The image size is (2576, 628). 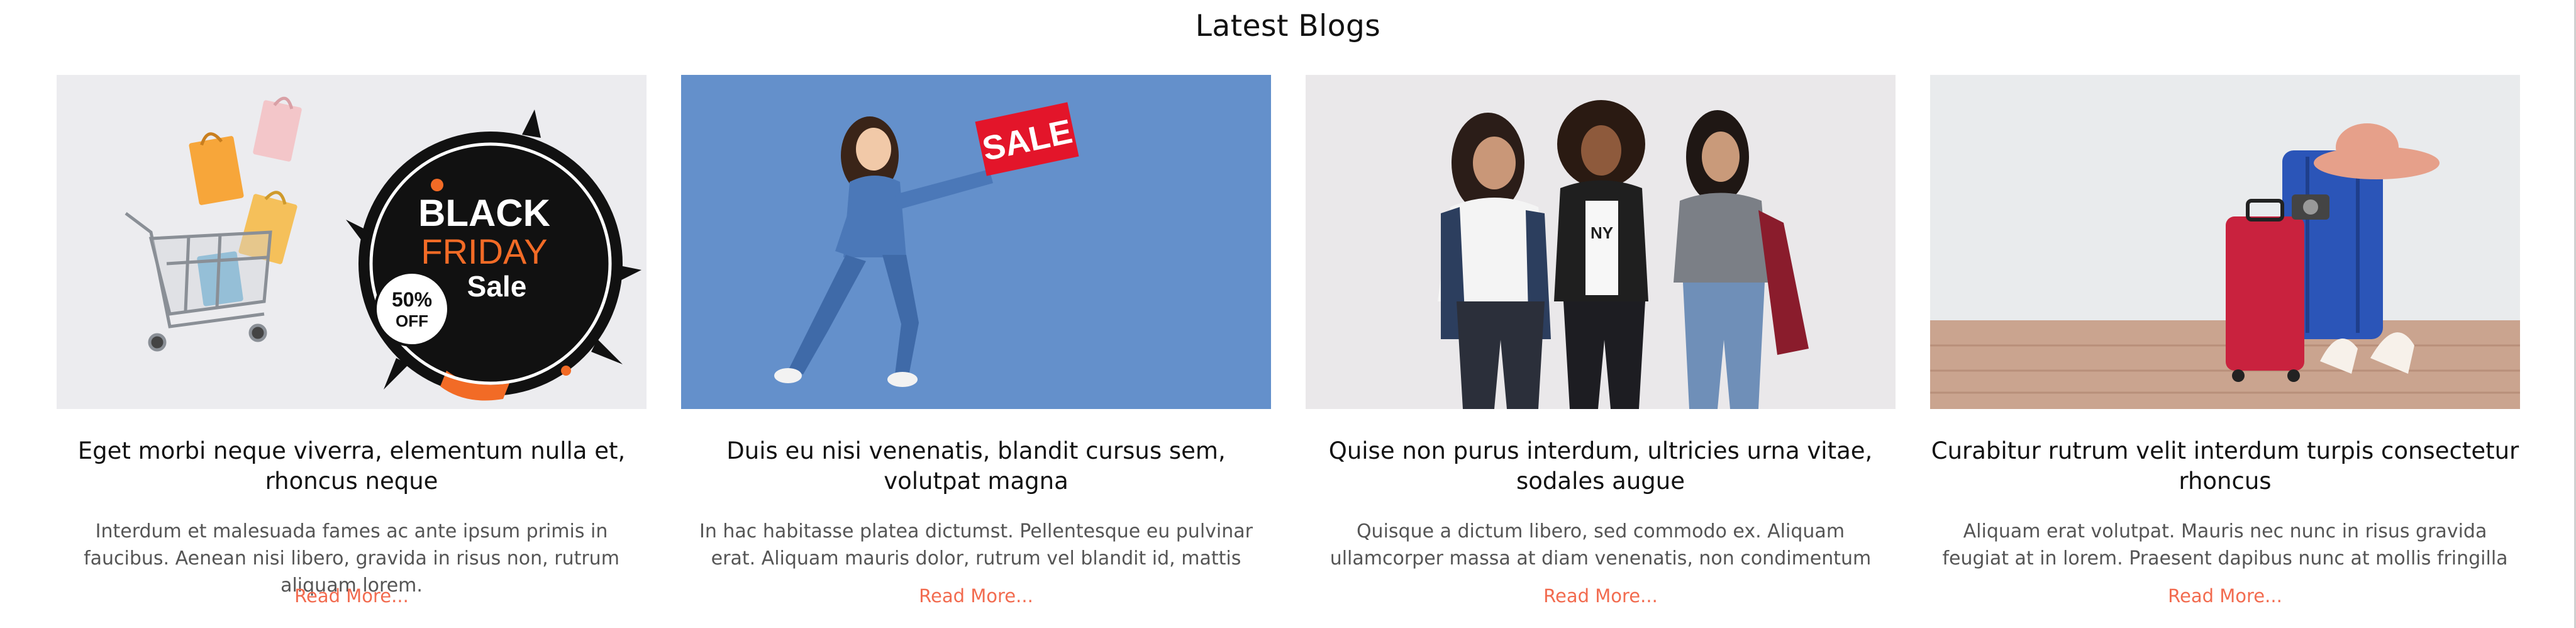 What do you see at coordinates (484, 213) in the screenshot?
I see `svg-text: BLACK` at bounding box center [484, 213].